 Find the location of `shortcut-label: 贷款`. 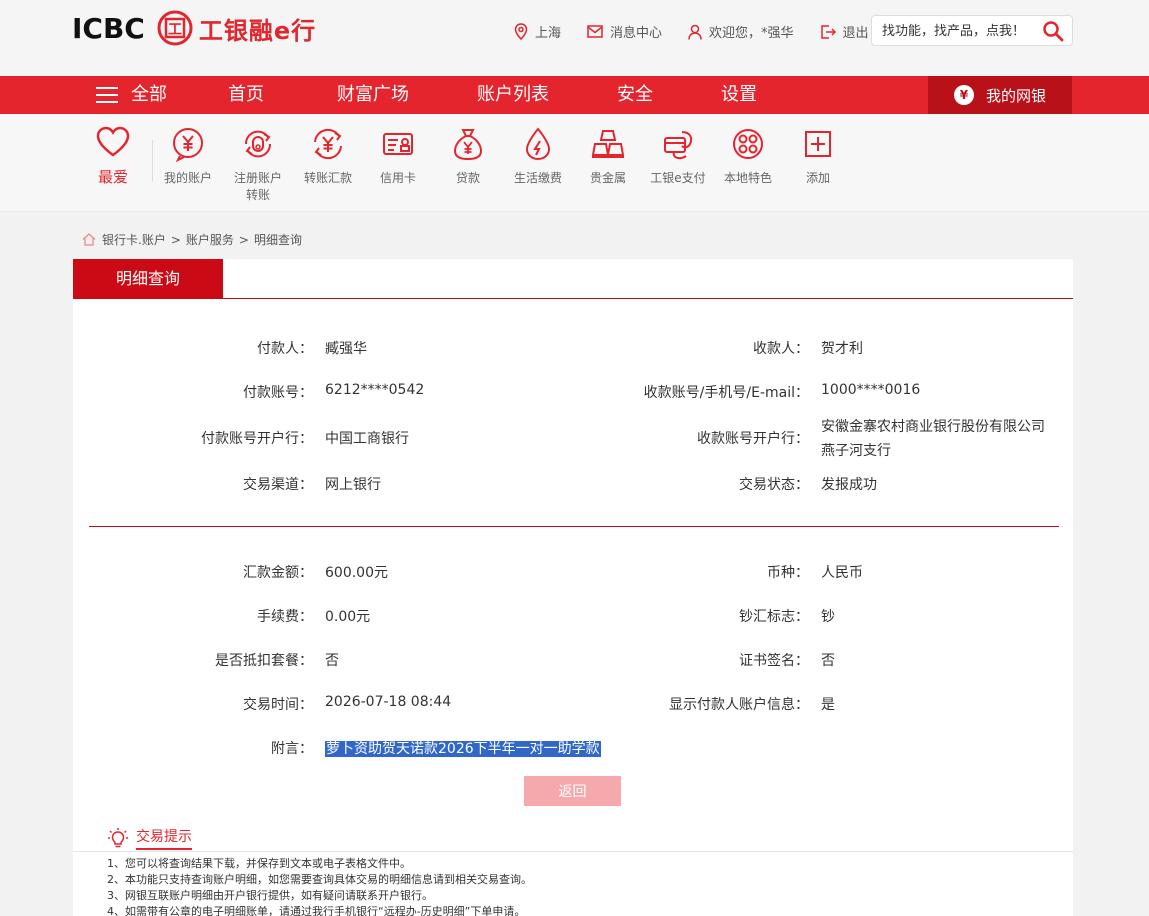

shortcut-label: 贷款 is located at coordinates (467, 178).